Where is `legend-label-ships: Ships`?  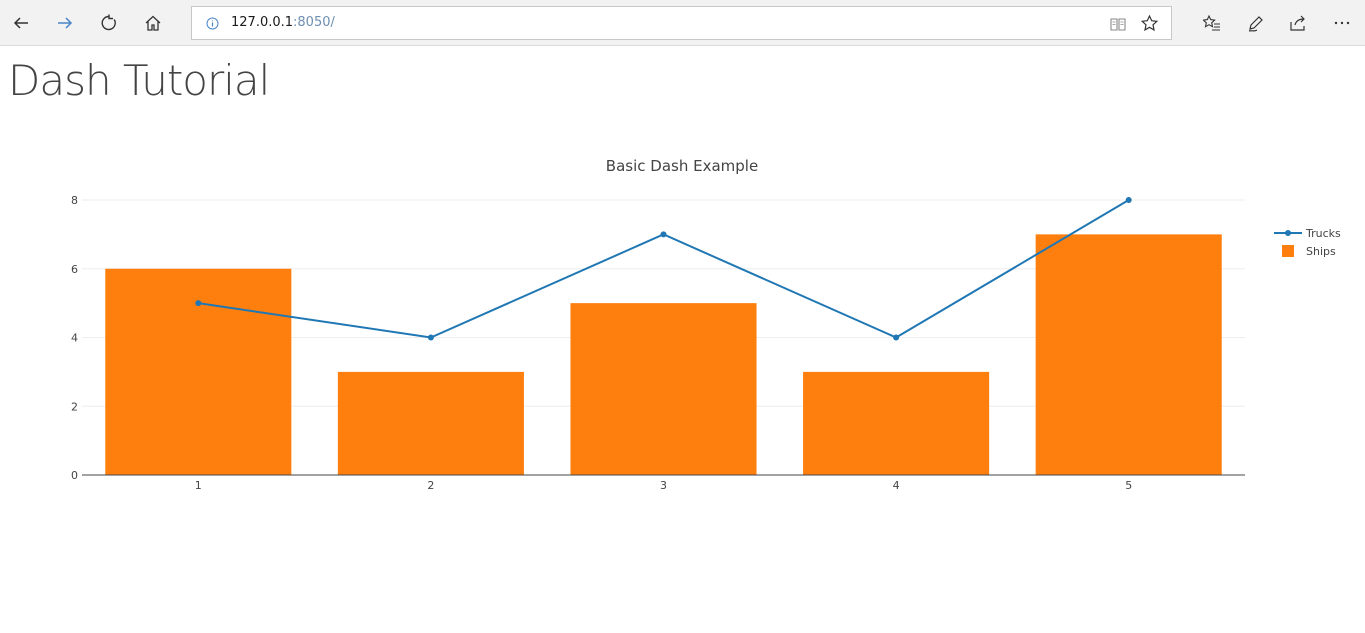 legend-label-ships: Ships is located at coordinates (1321, 251).